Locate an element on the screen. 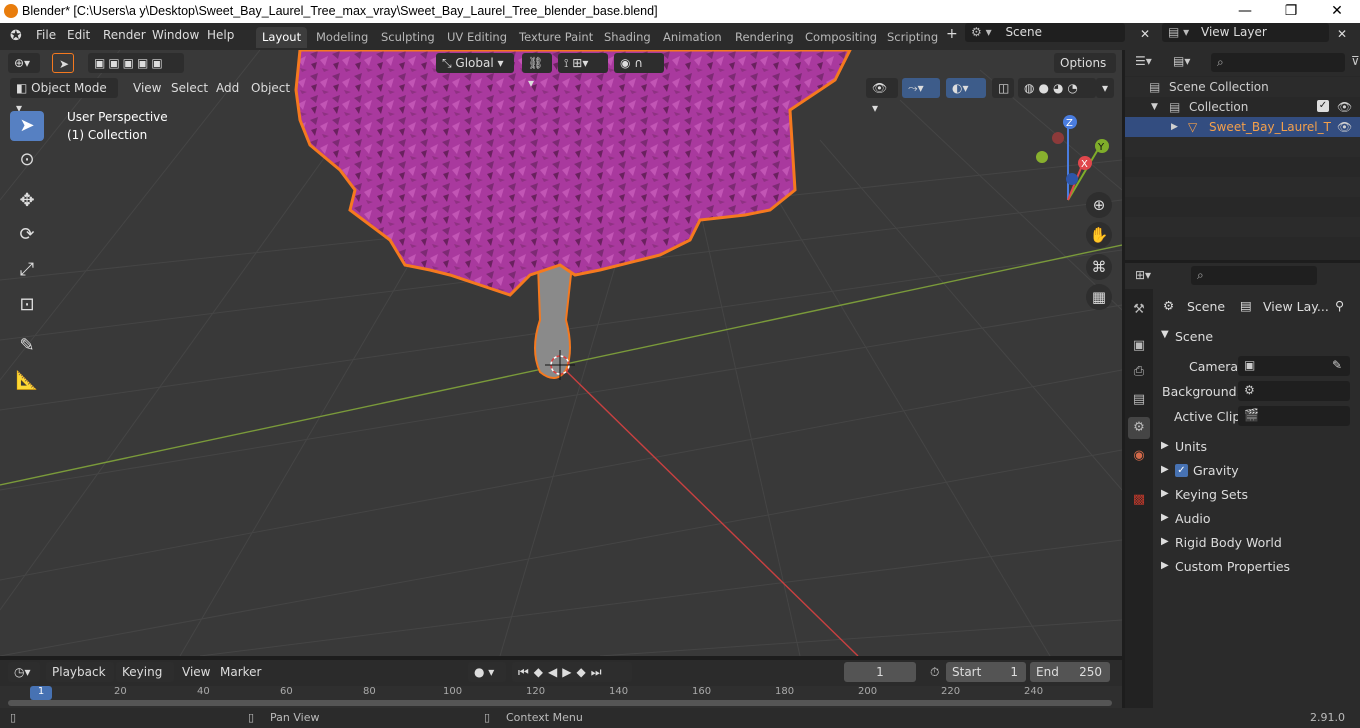  visibility-icon: 👁▾ is located at coordinates (882, 96).